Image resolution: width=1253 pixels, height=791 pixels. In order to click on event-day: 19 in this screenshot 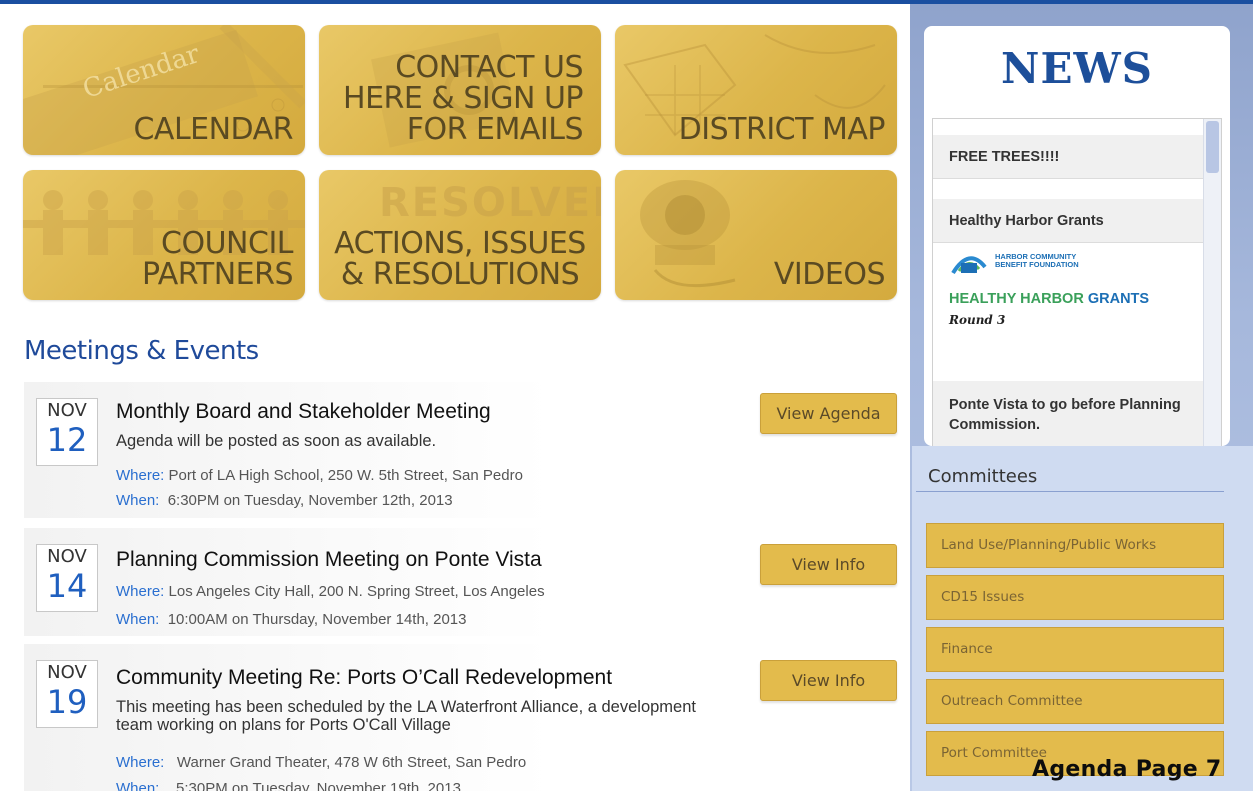, I will do `click(67, 702)`.